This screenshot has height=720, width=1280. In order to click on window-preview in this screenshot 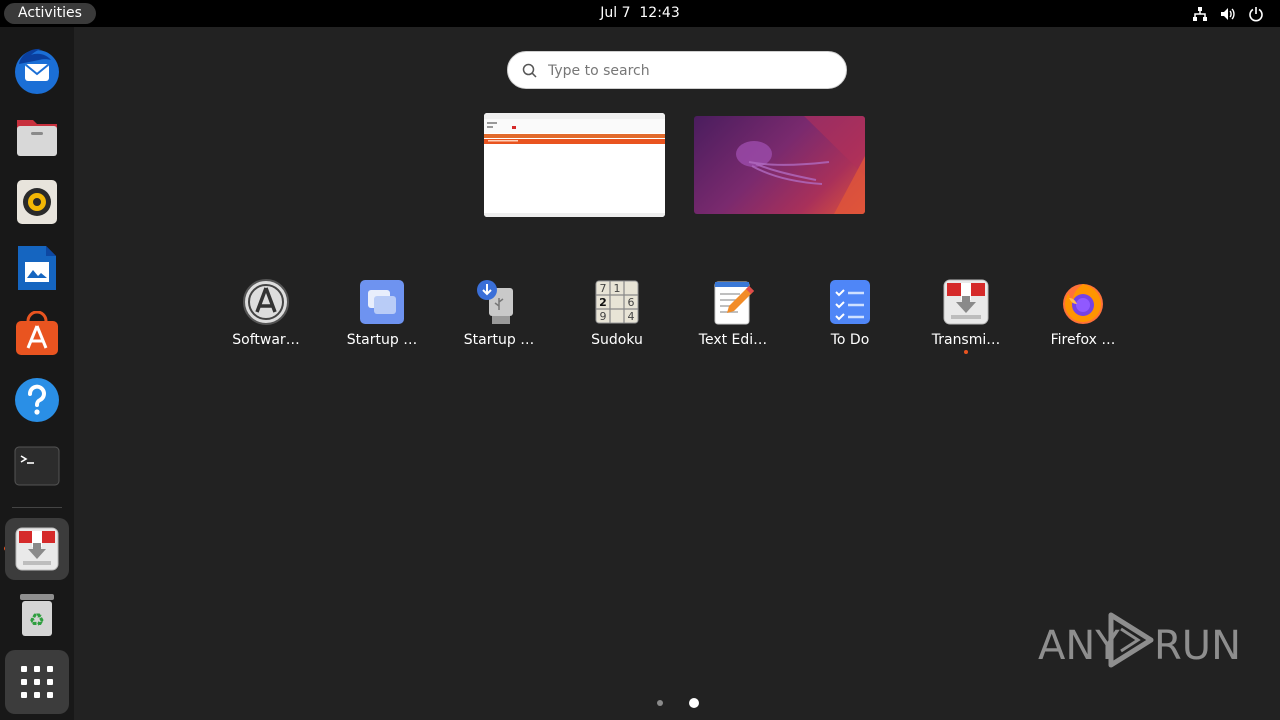, I will do `click(574, 165)`.